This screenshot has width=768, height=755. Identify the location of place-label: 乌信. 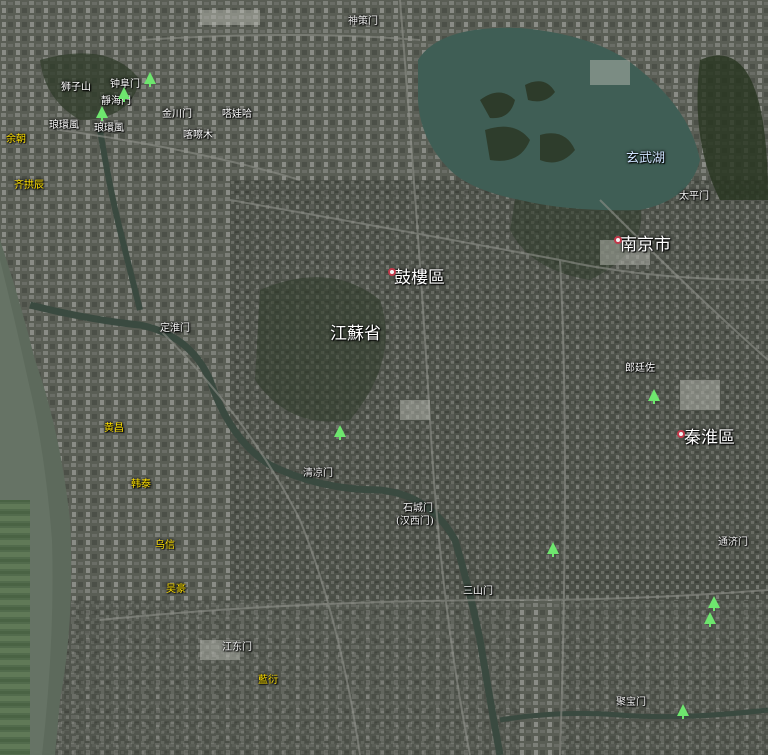
(165, 545).